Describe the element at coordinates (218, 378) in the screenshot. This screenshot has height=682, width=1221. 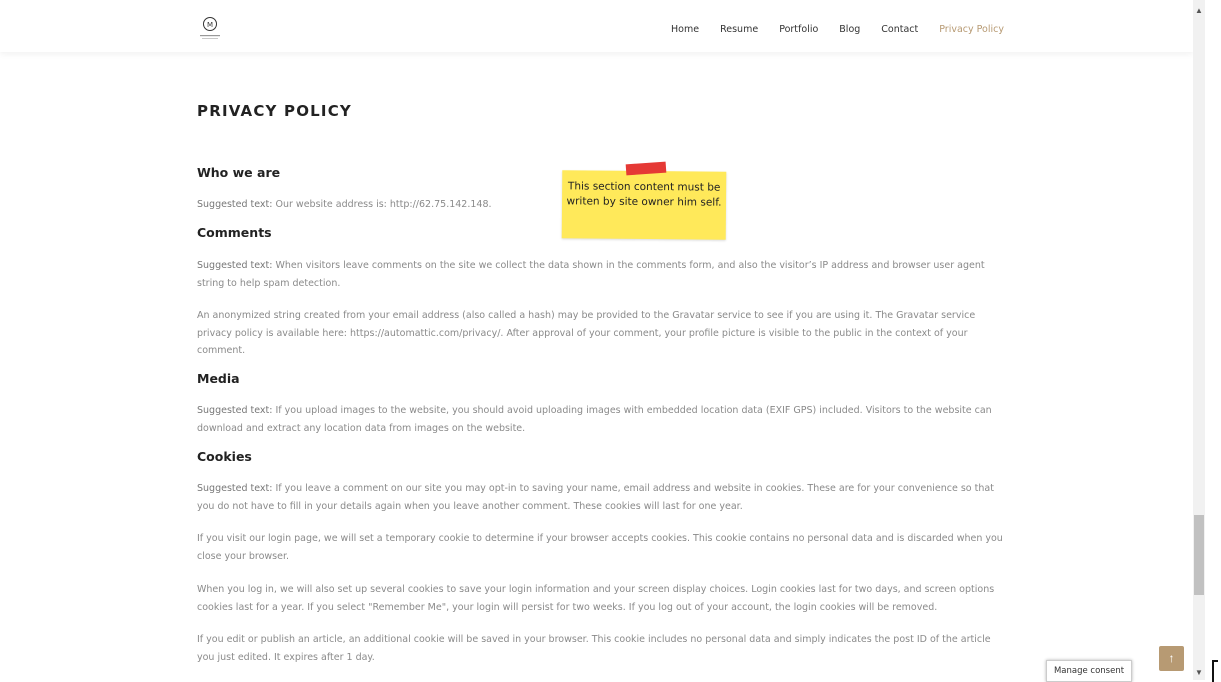
I see `heading-media: Media` at that location.